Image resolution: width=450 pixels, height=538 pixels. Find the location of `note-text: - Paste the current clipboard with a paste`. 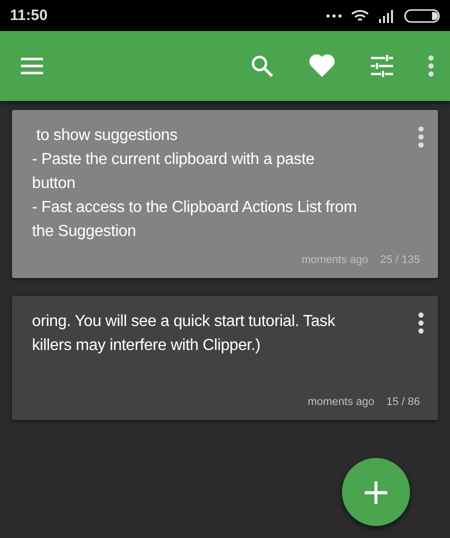

note-text: - Paste the current clipboard with a paste is located at coordinates (174, 160).